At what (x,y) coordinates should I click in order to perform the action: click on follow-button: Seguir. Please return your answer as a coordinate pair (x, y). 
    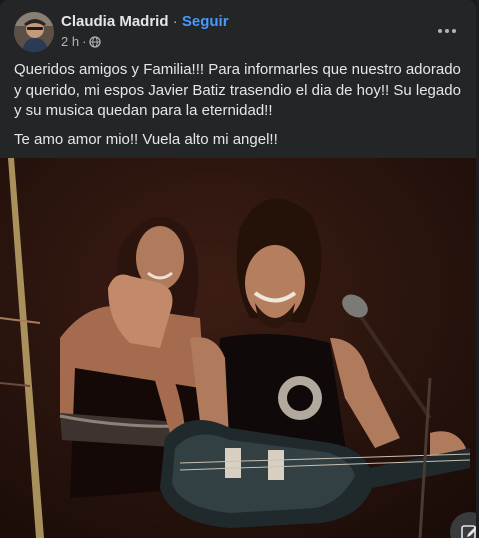
    Looking at the image, I should click on (205, 21).